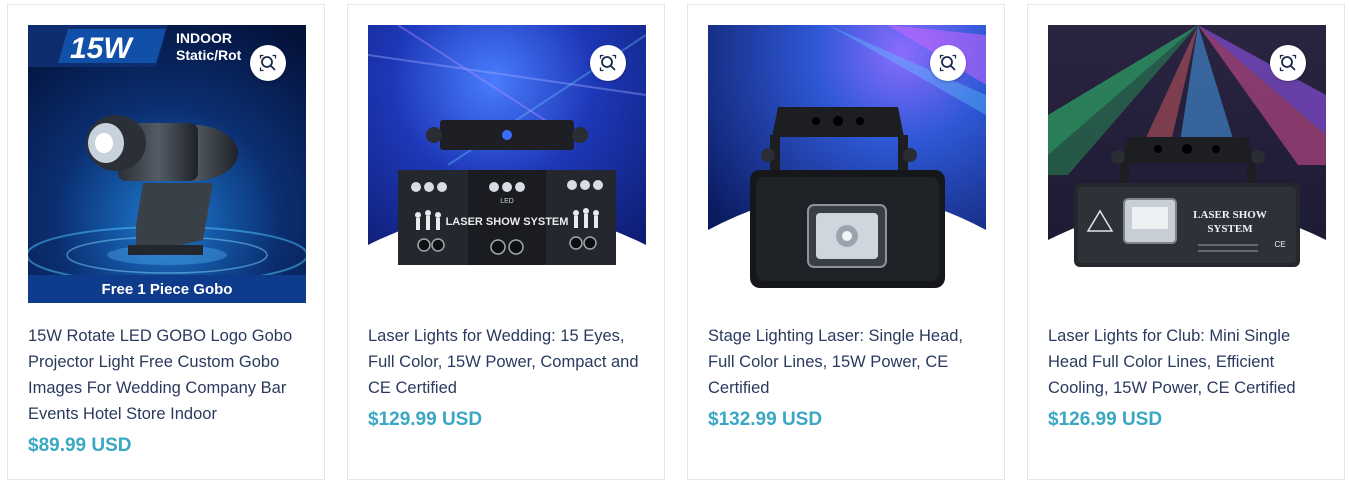  What do you see at coordinates (1230, 229) in the screenshot?
I see `panel-line2: SYSTEM` at bounding box center [1230, 229].